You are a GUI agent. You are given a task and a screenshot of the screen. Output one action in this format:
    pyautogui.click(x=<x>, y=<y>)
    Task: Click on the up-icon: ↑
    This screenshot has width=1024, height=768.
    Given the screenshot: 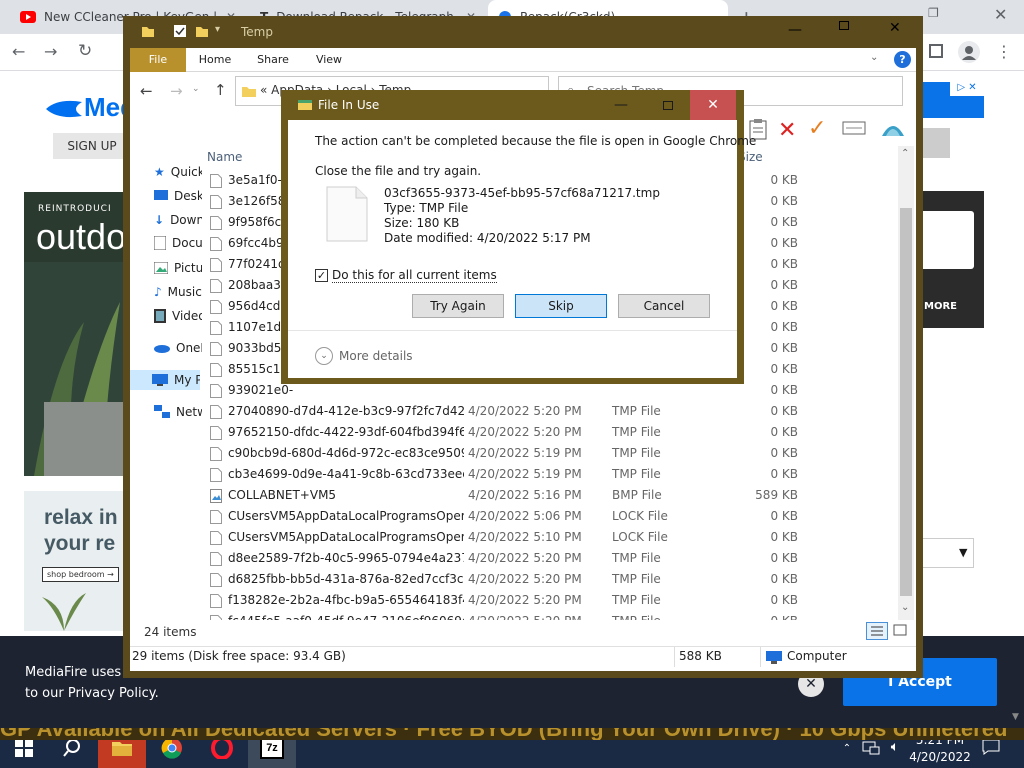 What is the action you would take?
    pyautogui.click(x=220, y=90)
    